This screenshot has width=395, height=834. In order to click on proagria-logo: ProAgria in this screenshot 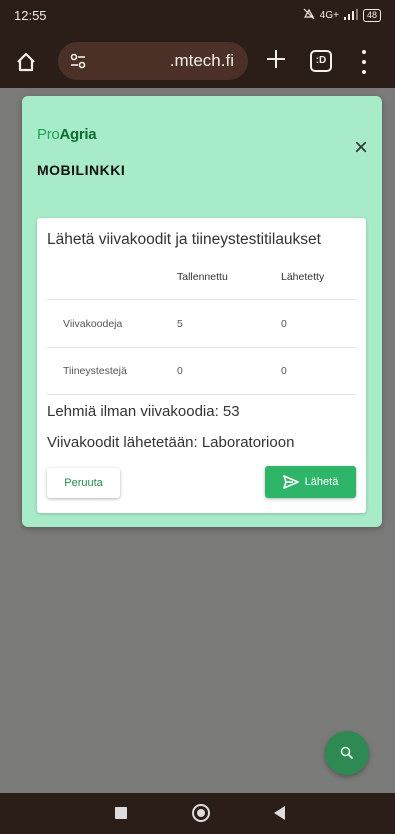, I will do `click(67, 134)`.